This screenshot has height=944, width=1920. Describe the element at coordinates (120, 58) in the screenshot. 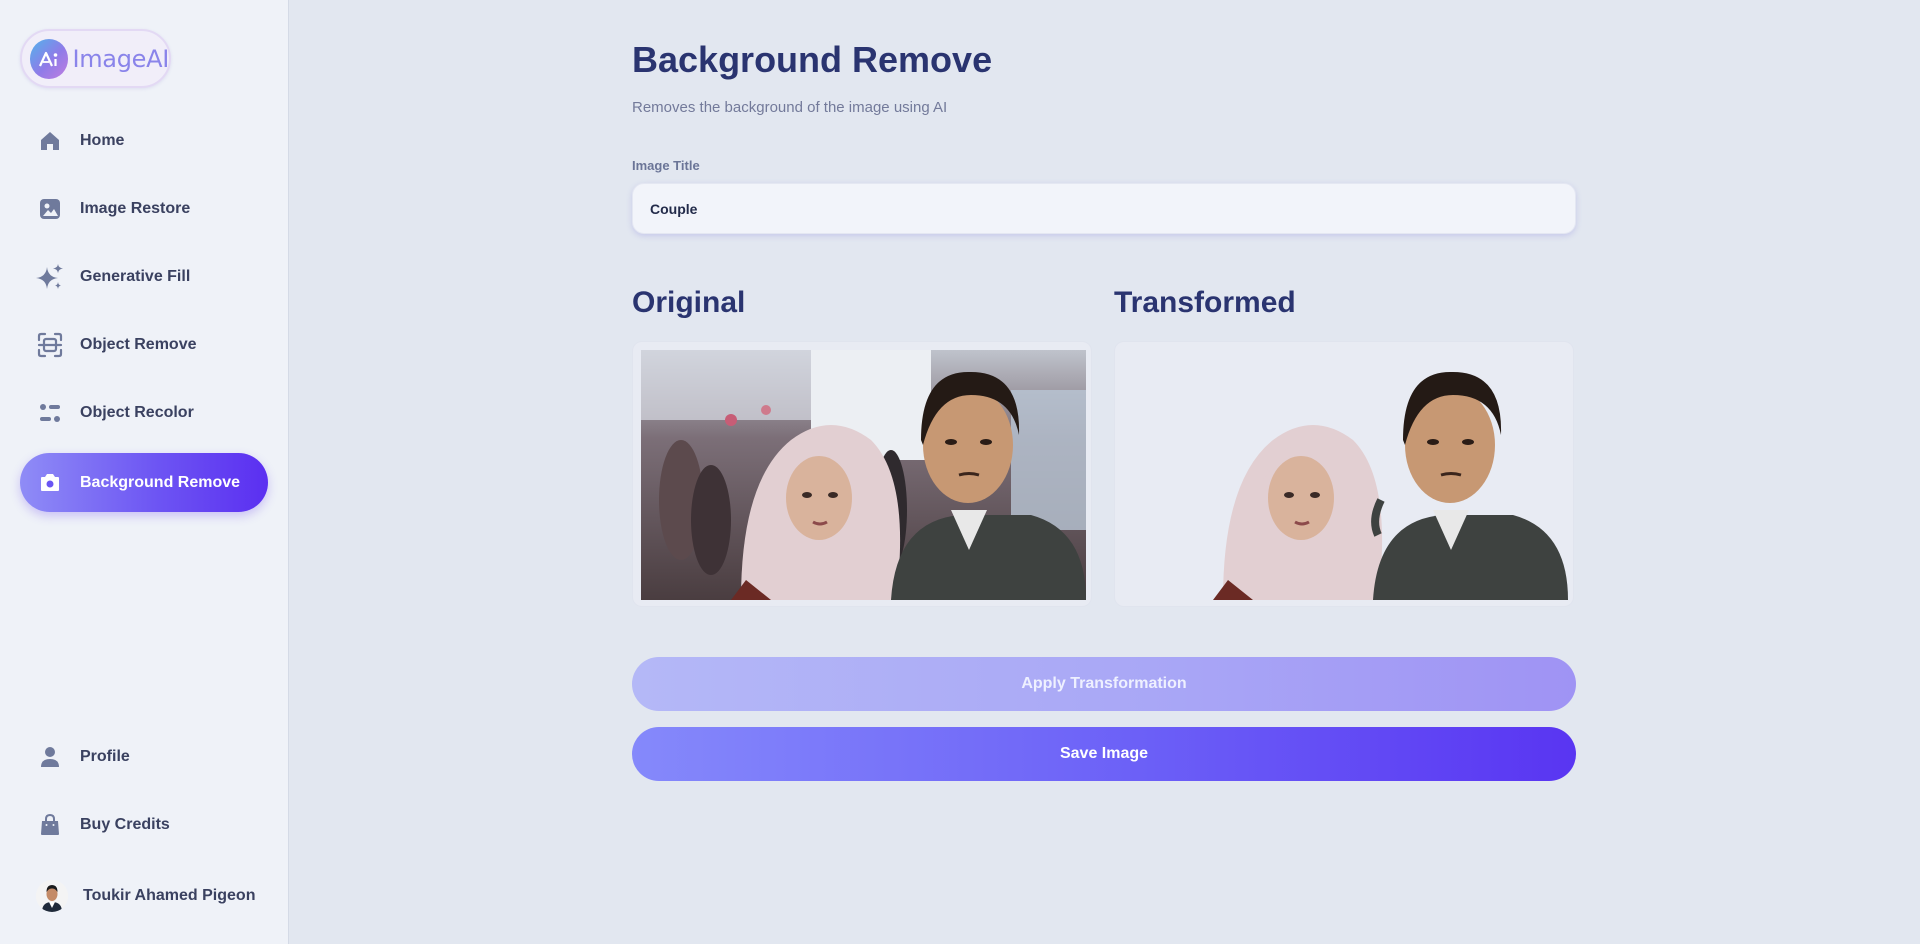

I see `brand-name: ImageAI` at that location.